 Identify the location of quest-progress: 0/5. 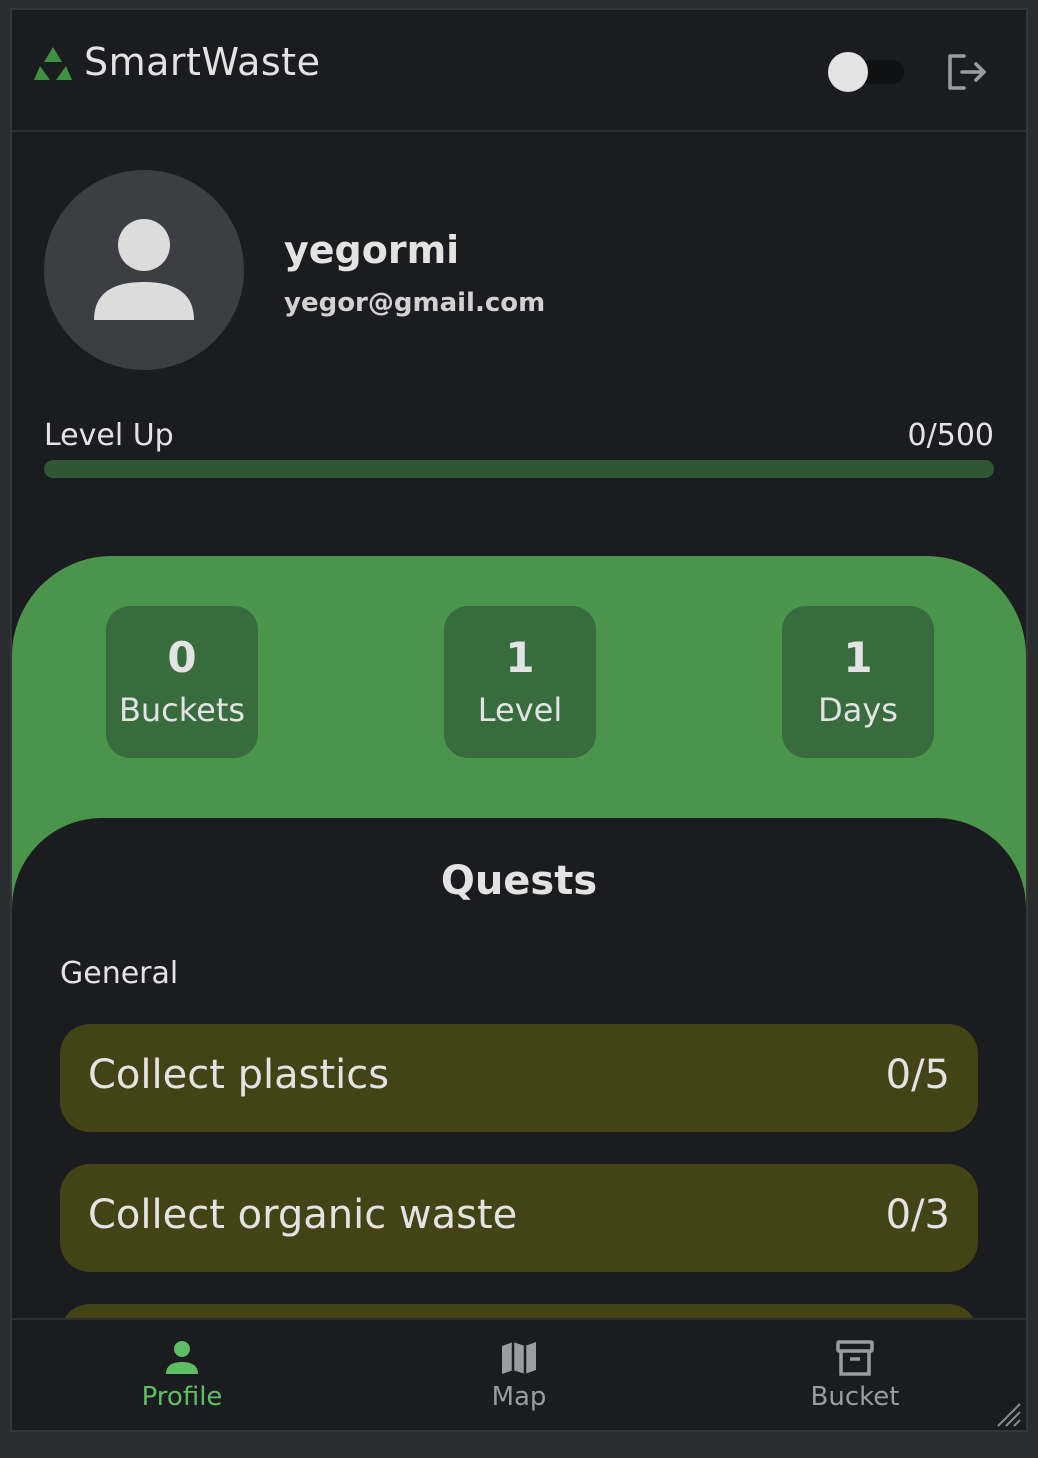
(917, 1075).